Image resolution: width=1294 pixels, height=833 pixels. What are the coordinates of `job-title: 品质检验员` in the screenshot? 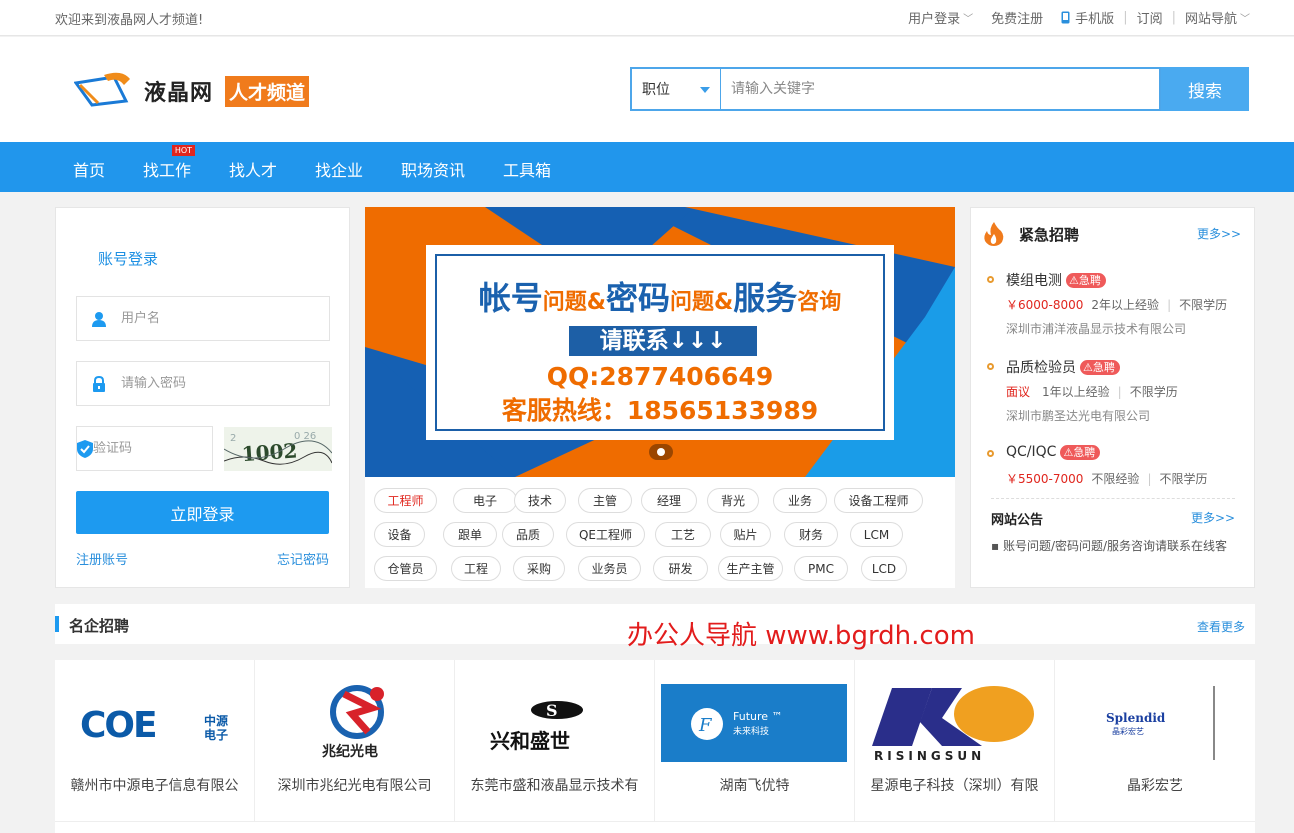 It's located at (1041, 367).